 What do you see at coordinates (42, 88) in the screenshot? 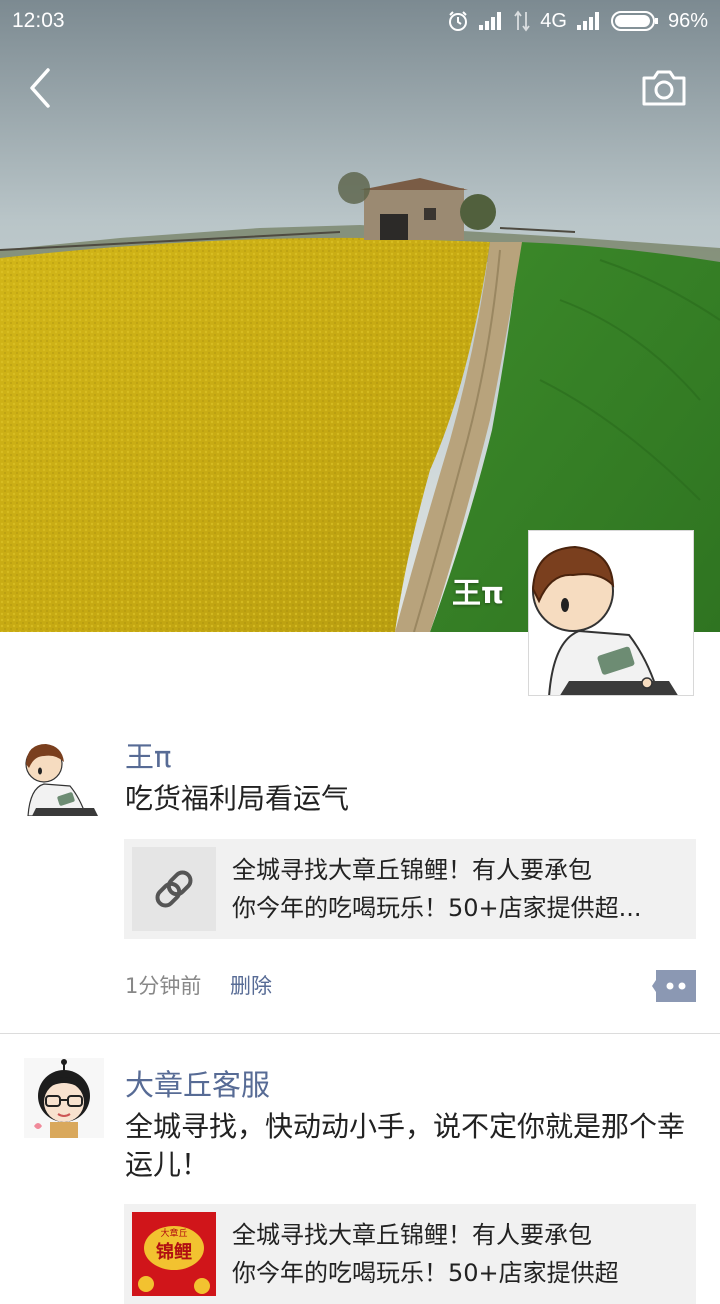
I see `chevron-left-icon` at bounding box center [42, 88].